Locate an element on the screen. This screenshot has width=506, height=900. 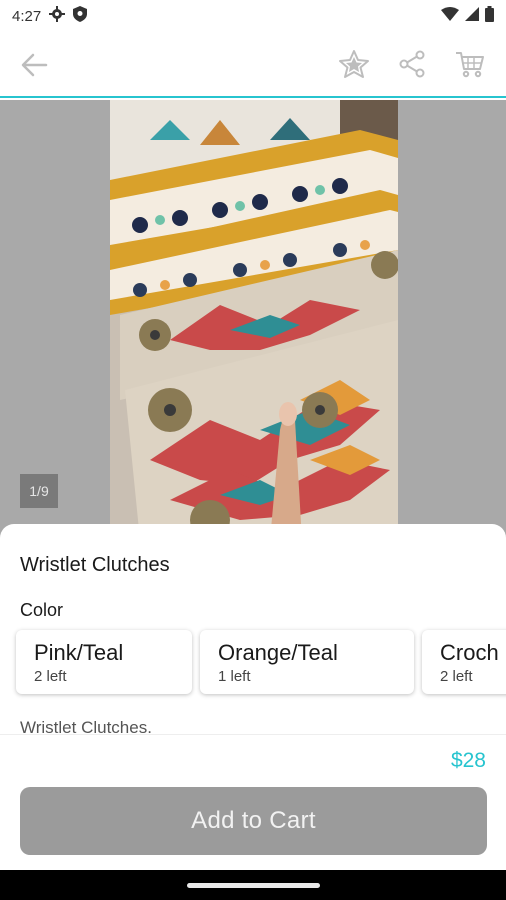
option-stock: 1 left is located at coordinates (234, 676).